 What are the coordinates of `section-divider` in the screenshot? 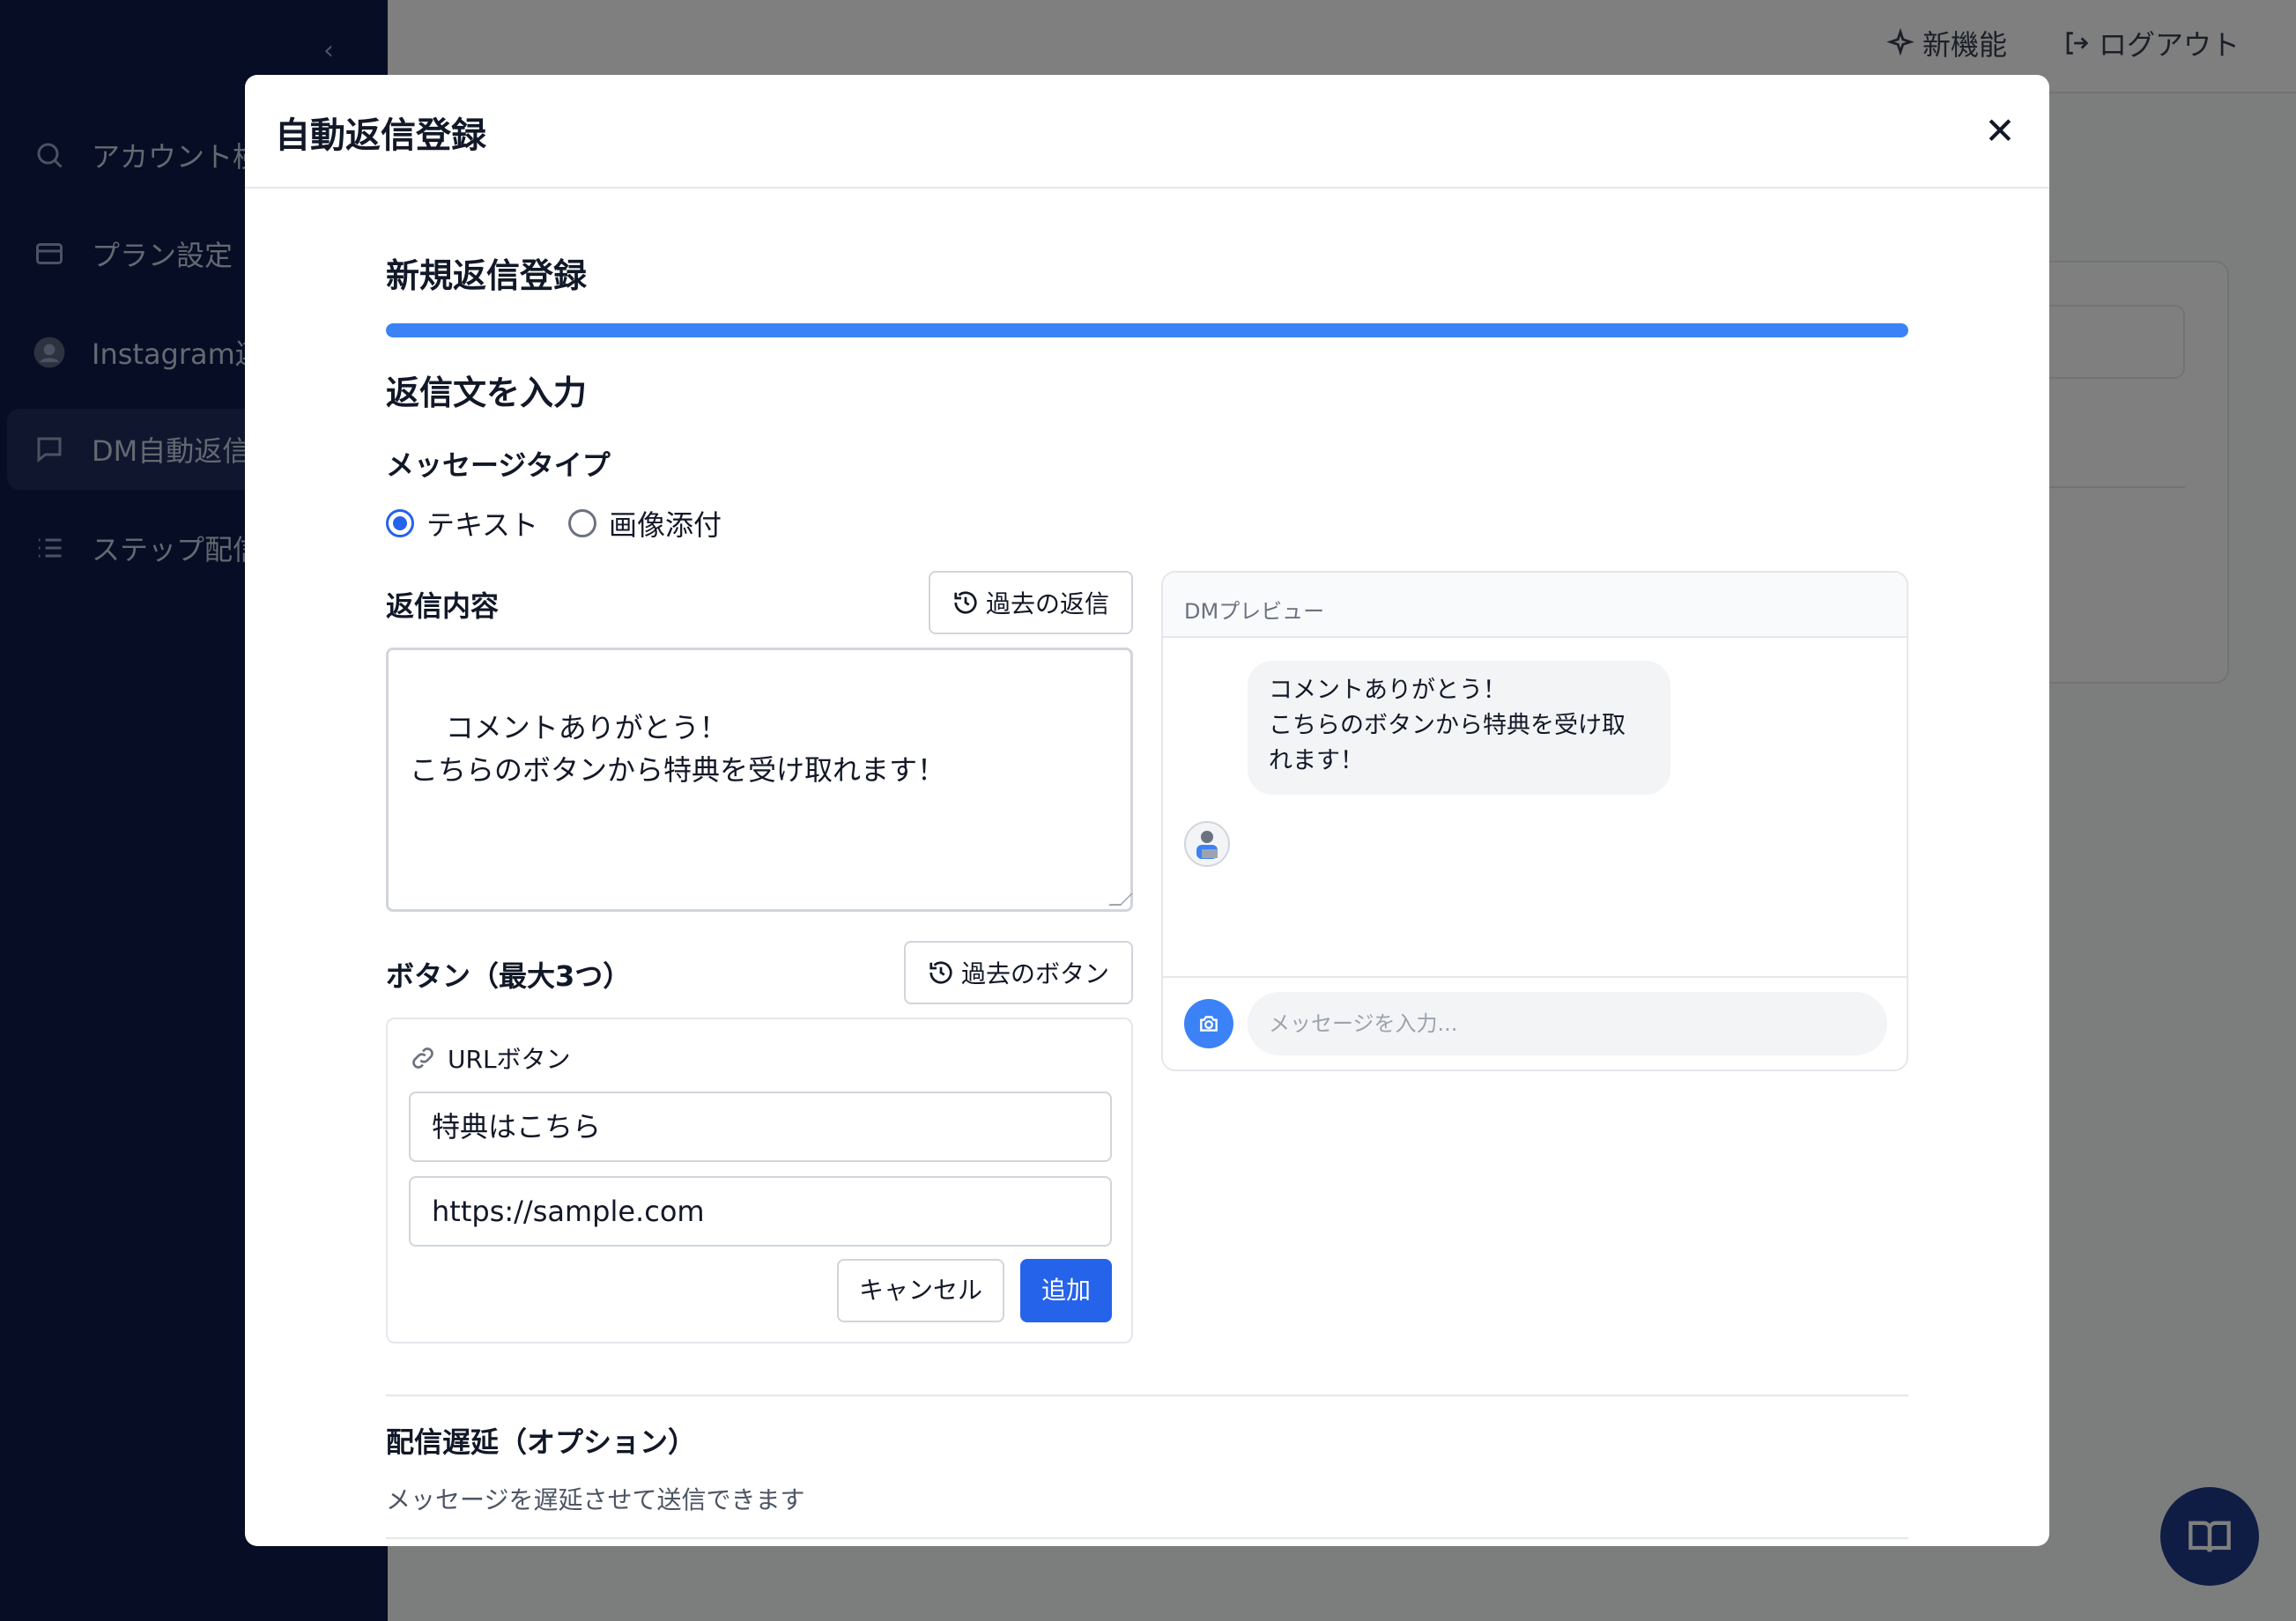 It's located at (1147, 1395).